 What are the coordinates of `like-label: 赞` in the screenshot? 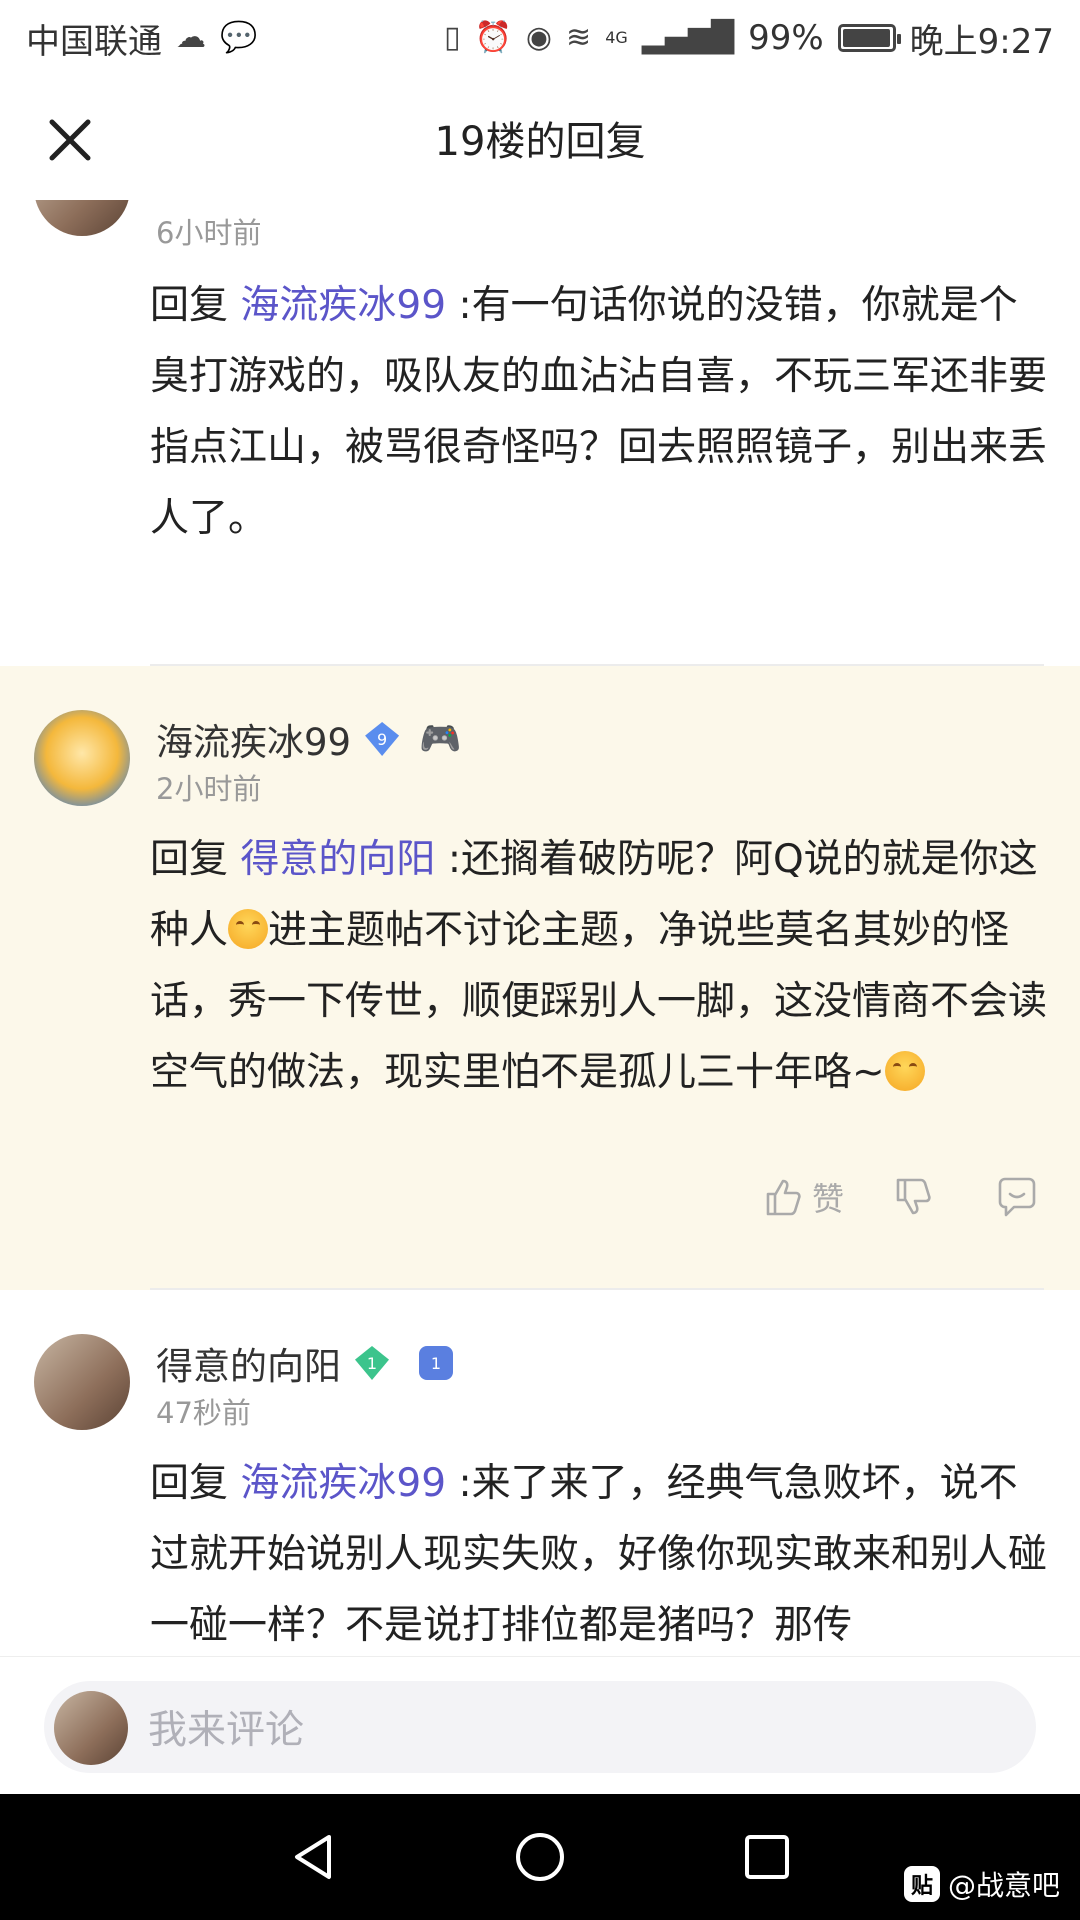 It's located at (827, 1199).